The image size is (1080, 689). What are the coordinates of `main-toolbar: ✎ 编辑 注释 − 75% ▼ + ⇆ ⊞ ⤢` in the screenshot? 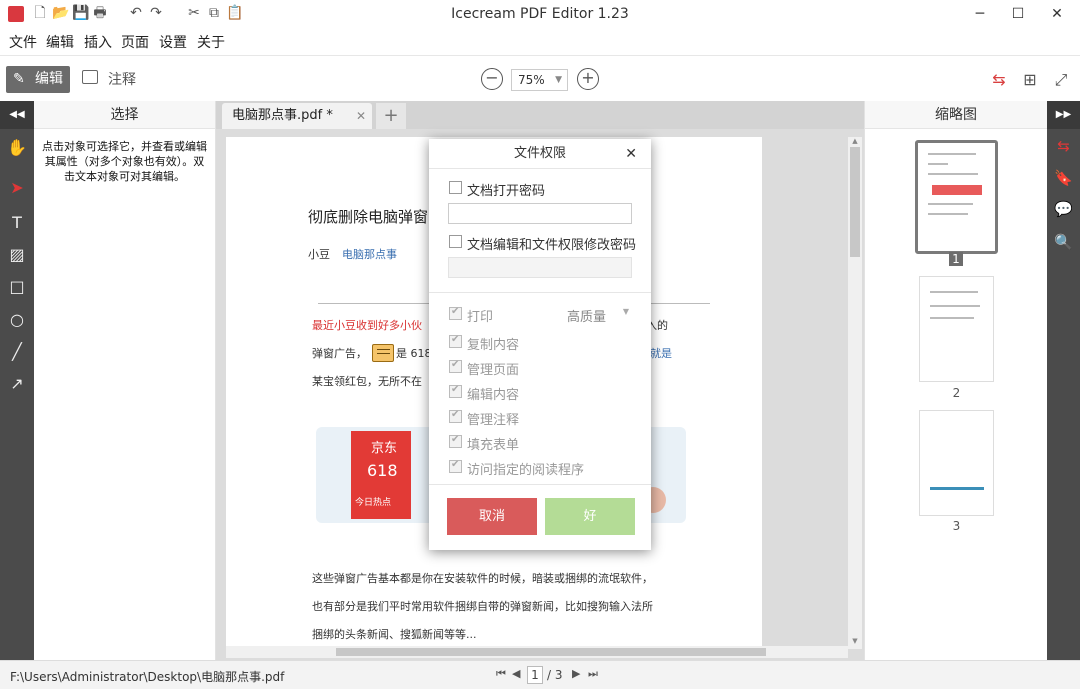 It's located at (540, 78).